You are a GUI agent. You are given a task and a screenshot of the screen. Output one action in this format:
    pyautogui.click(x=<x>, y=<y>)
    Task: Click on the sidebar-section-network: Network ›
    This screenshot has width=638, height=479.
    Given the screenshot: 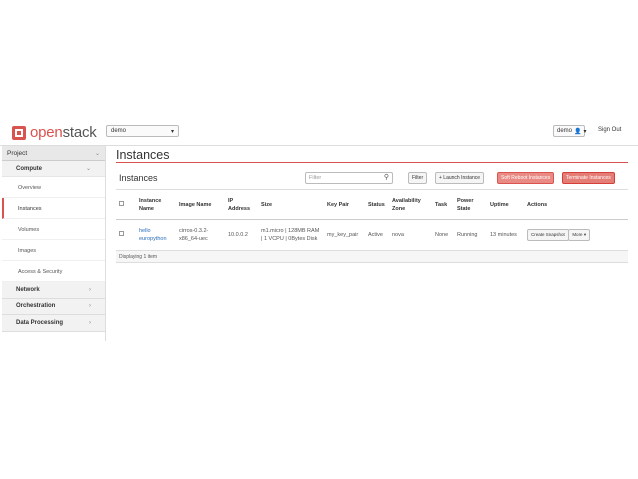 What is the action you would take?
    pyautogui.click(x=53, y=290)
    